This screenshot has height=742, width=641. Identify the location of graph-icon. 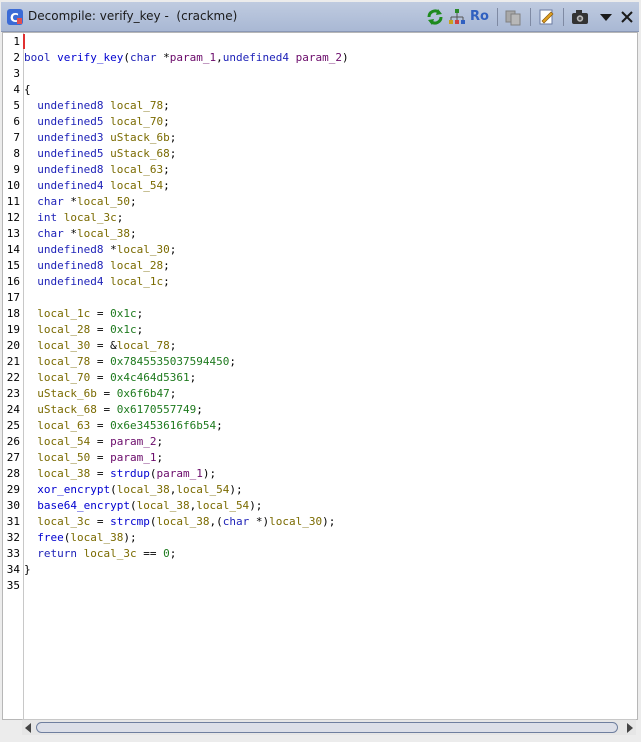
(457, 17).